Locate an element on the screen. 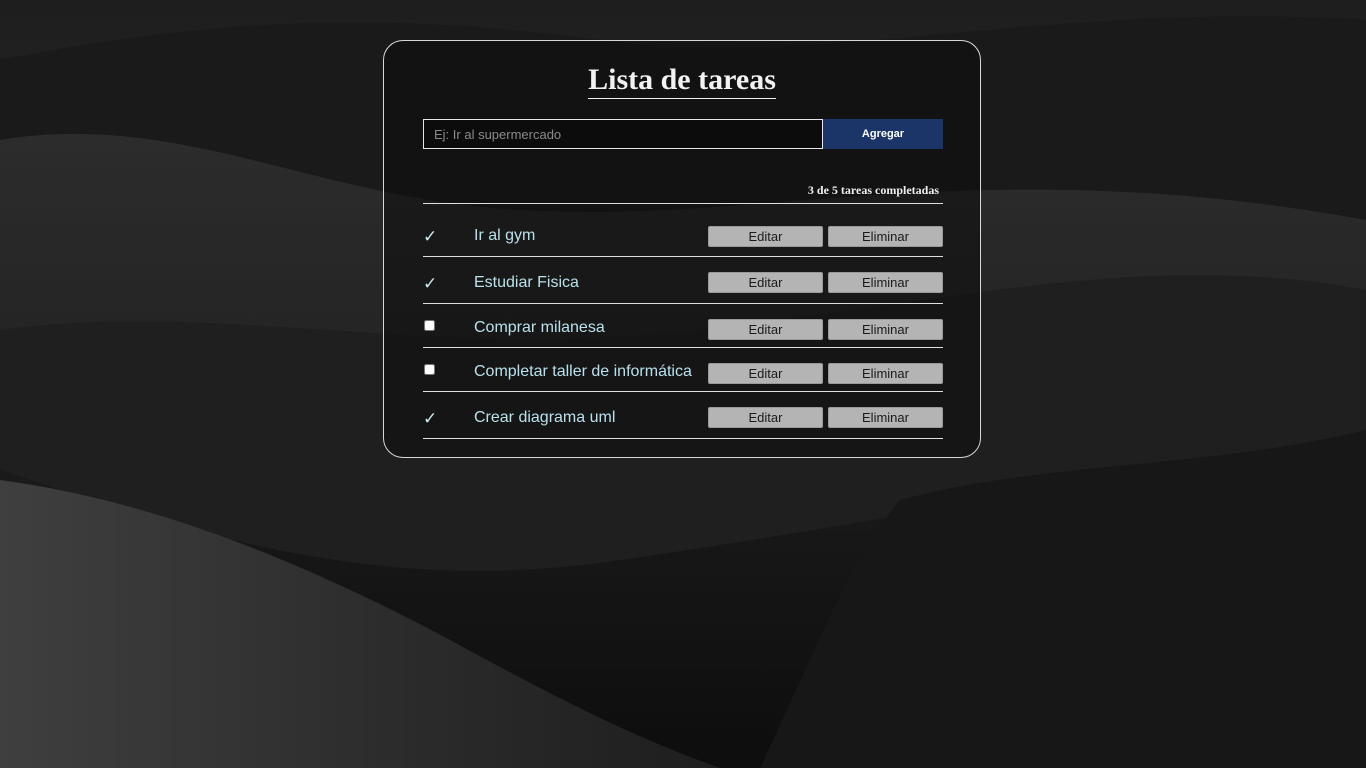 This screenshot has height=768, width=1366. task-row: ✓ Estudiar Fisica Editar Eliminar is located at coordinates (683, 280).